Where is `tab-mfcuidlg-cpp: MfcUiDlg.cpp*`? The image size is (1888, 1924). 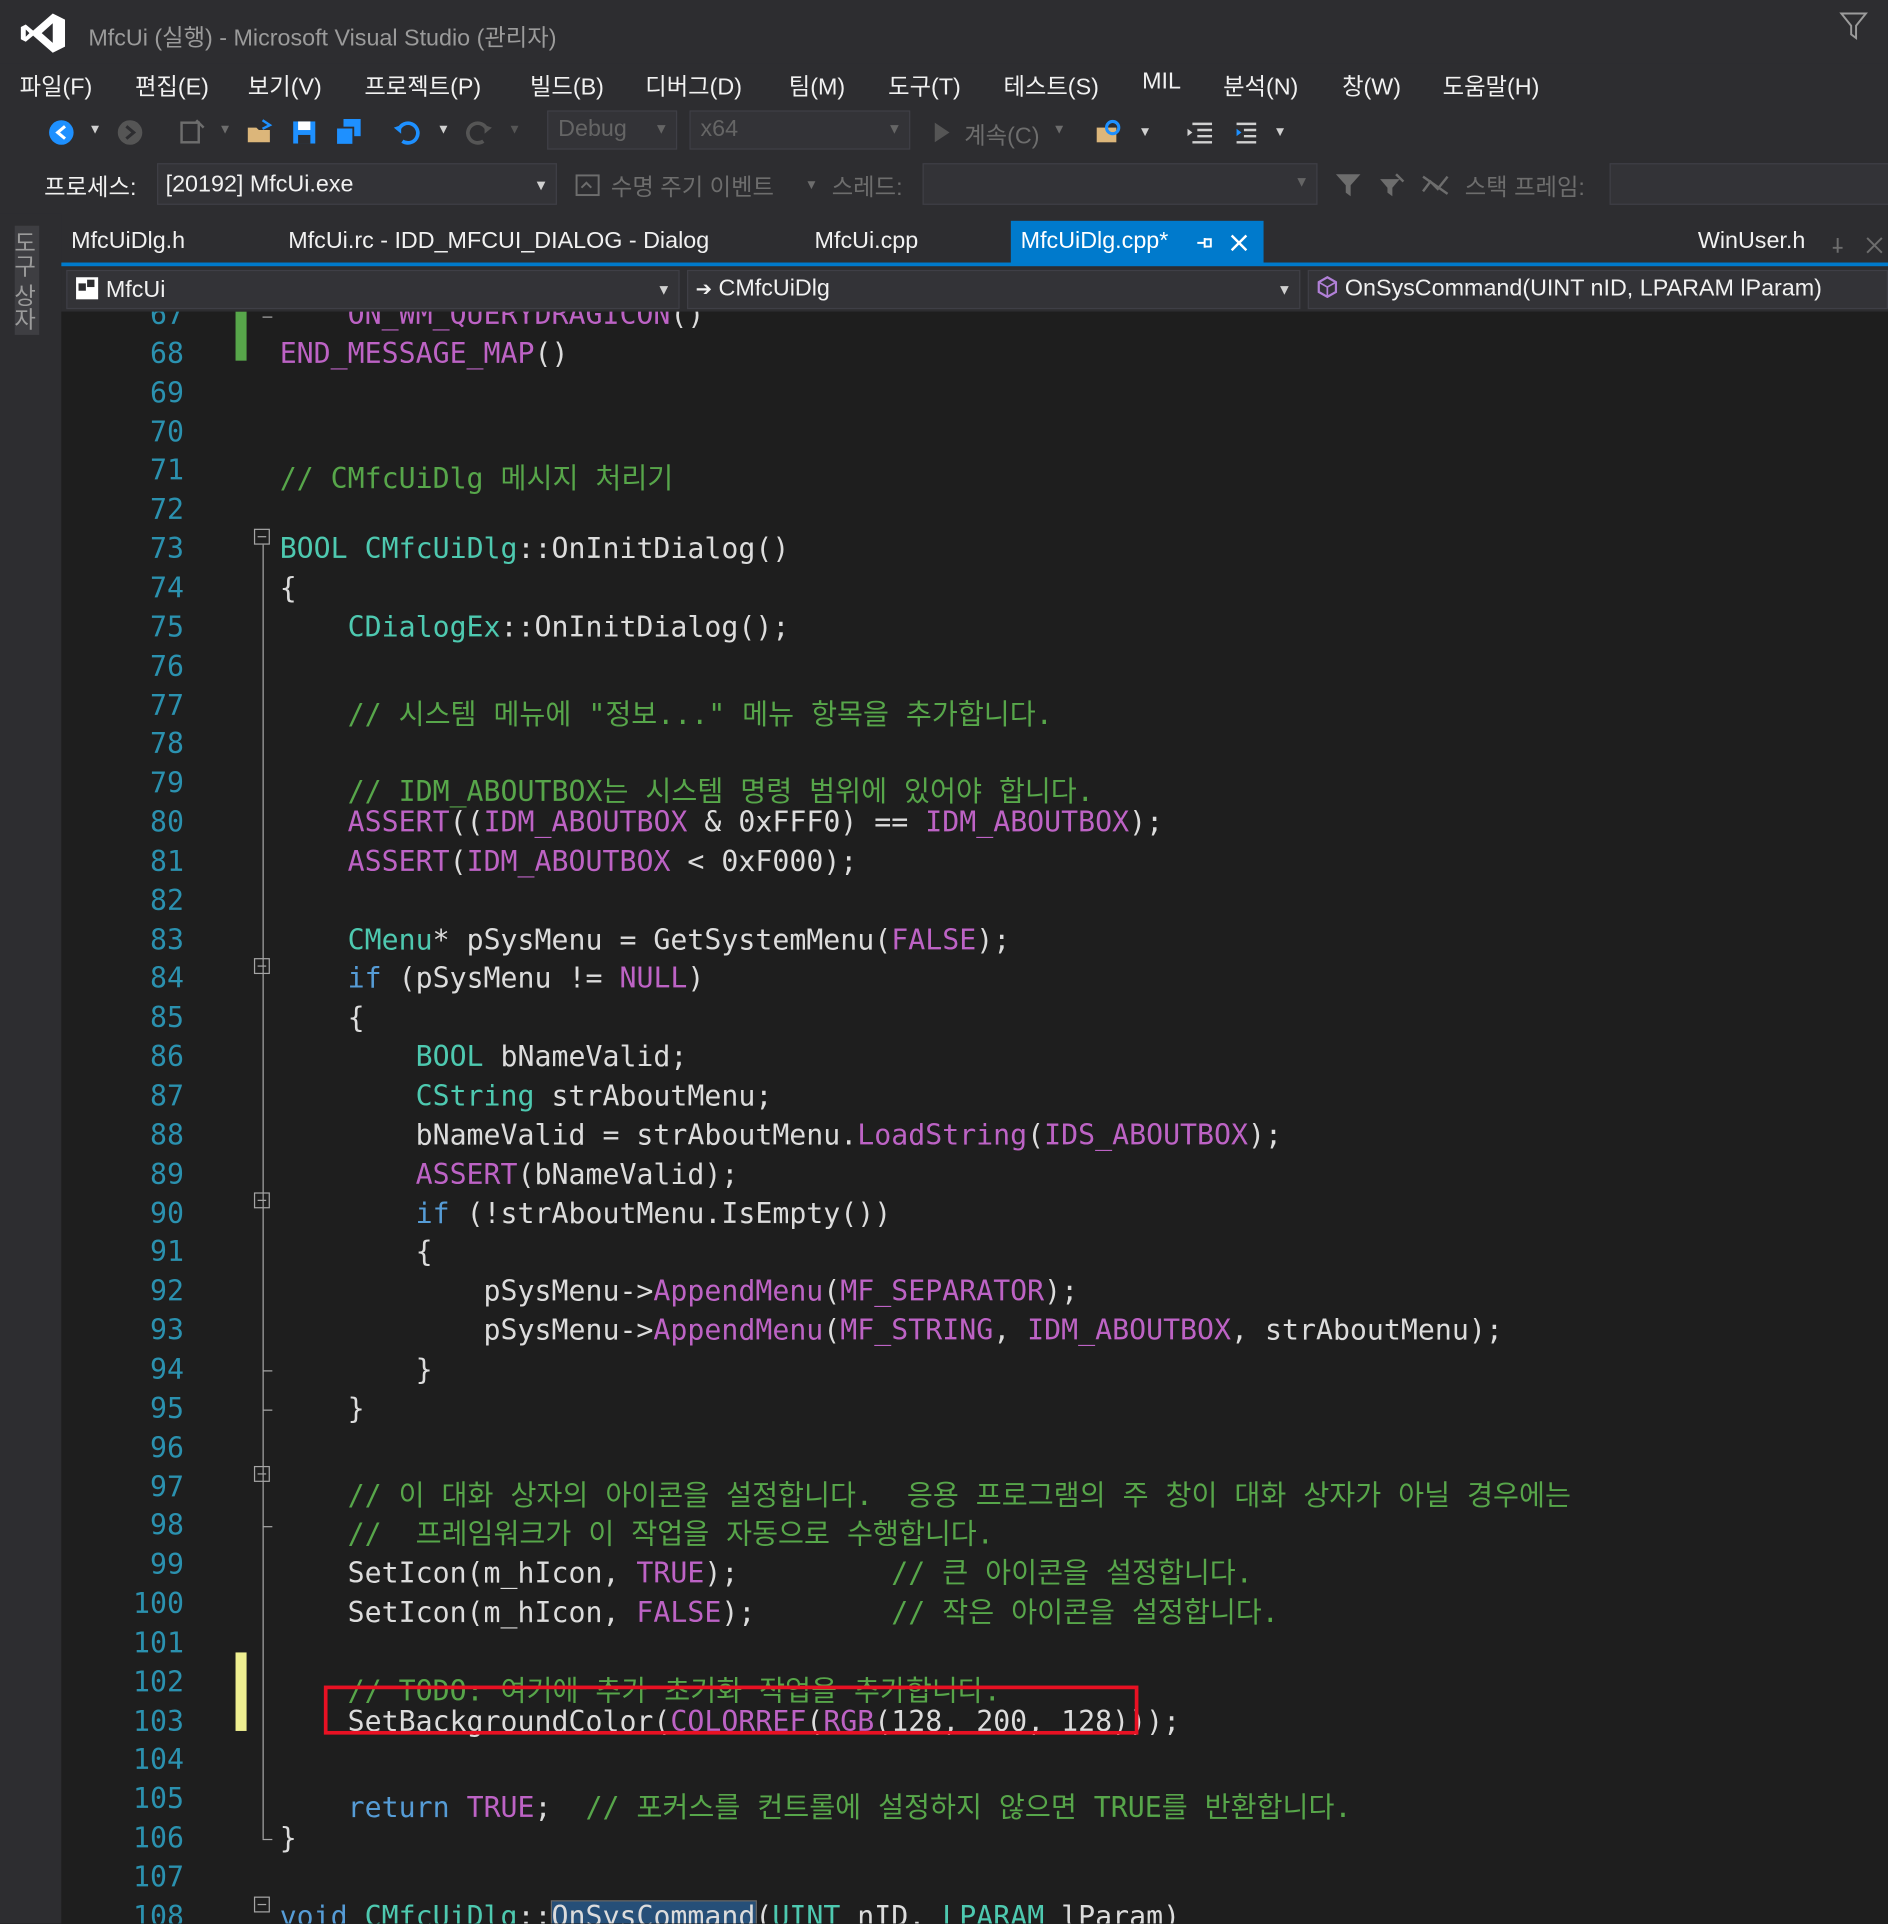 tab-mfcuidlg-cpp: MfcUiDlg.cpp* is located at coordinates (1137, 242).